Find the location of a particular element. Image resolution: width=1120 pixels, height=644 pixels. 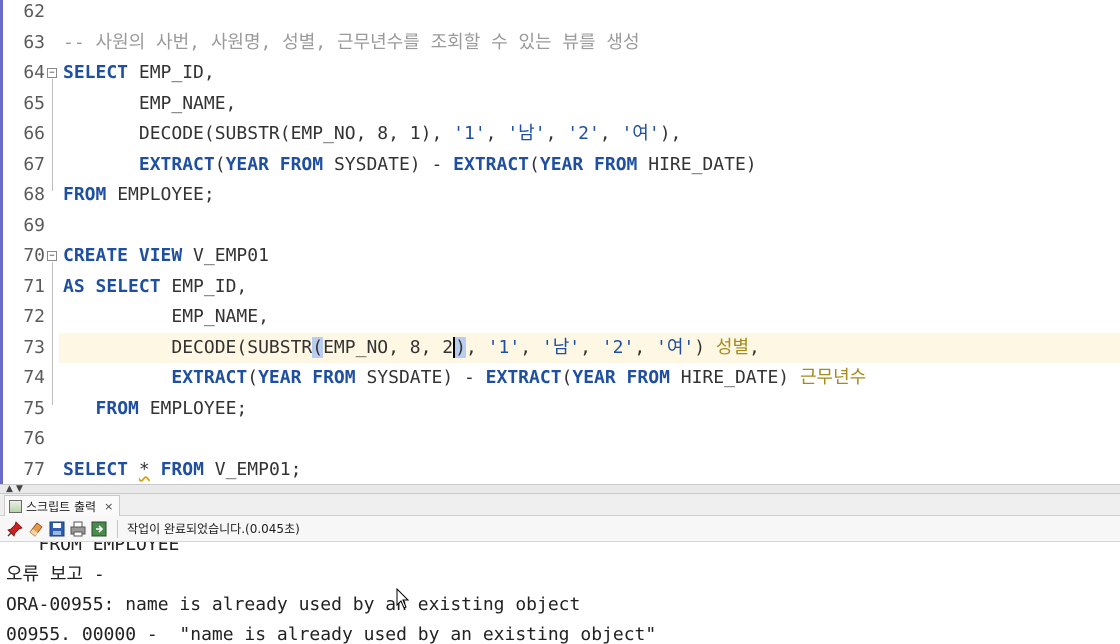

code-line: SELECT * FROM V_EMP01; is located at coordinates (182, 470).